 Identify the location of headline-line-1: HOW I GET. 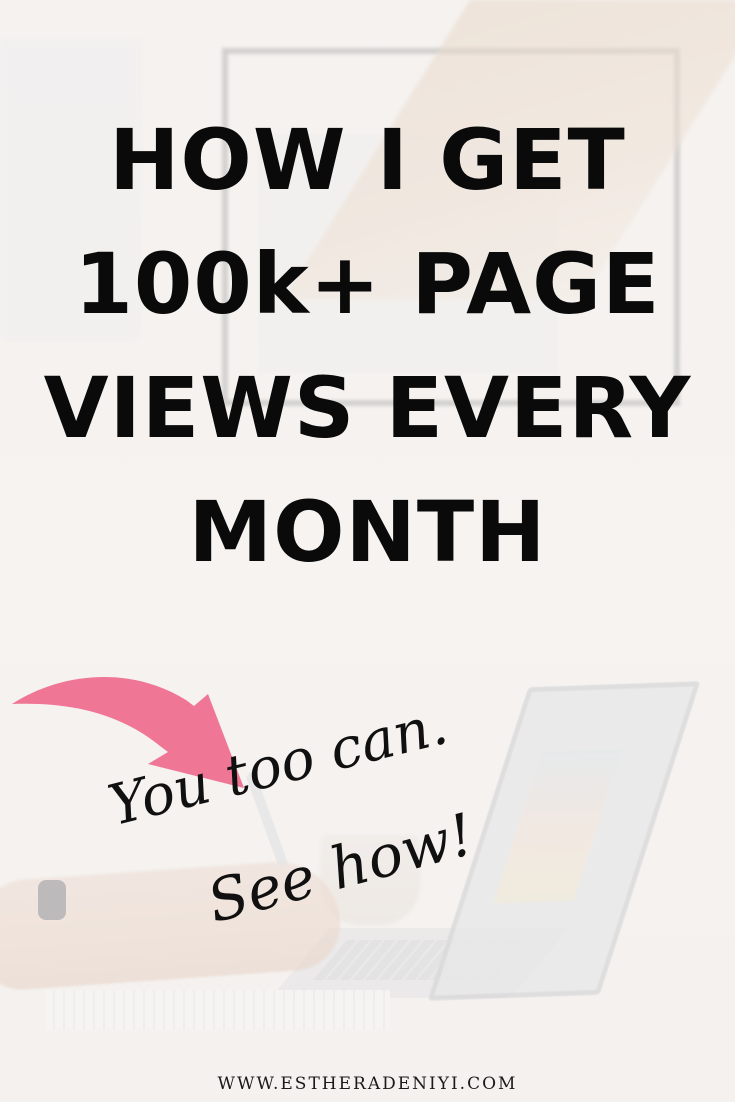
(367, 160).